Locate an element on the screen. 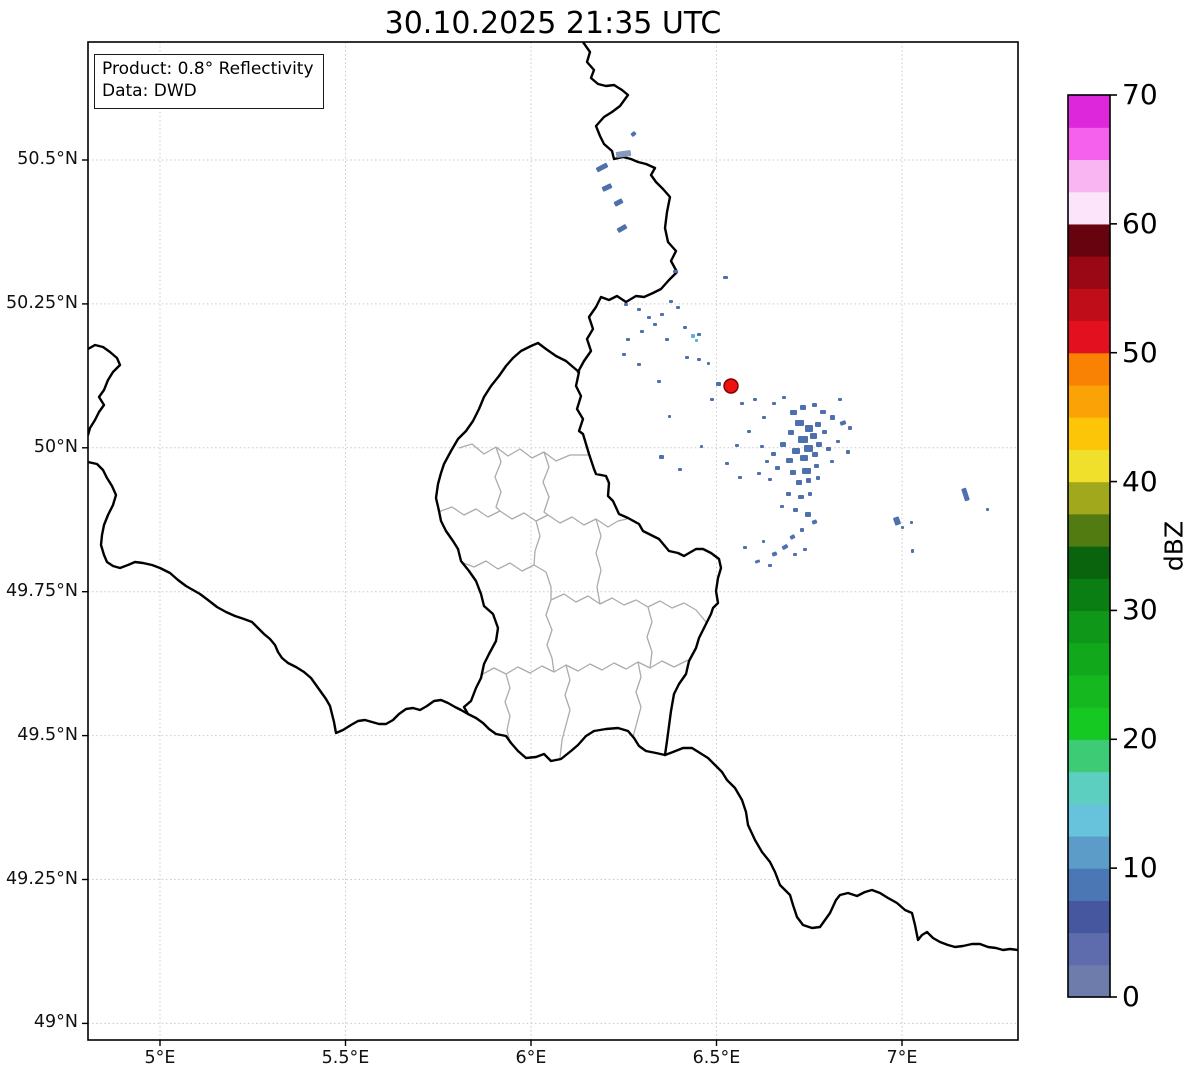  colorbar-axis-label: dBZ is located at coordinates (1174, 546).